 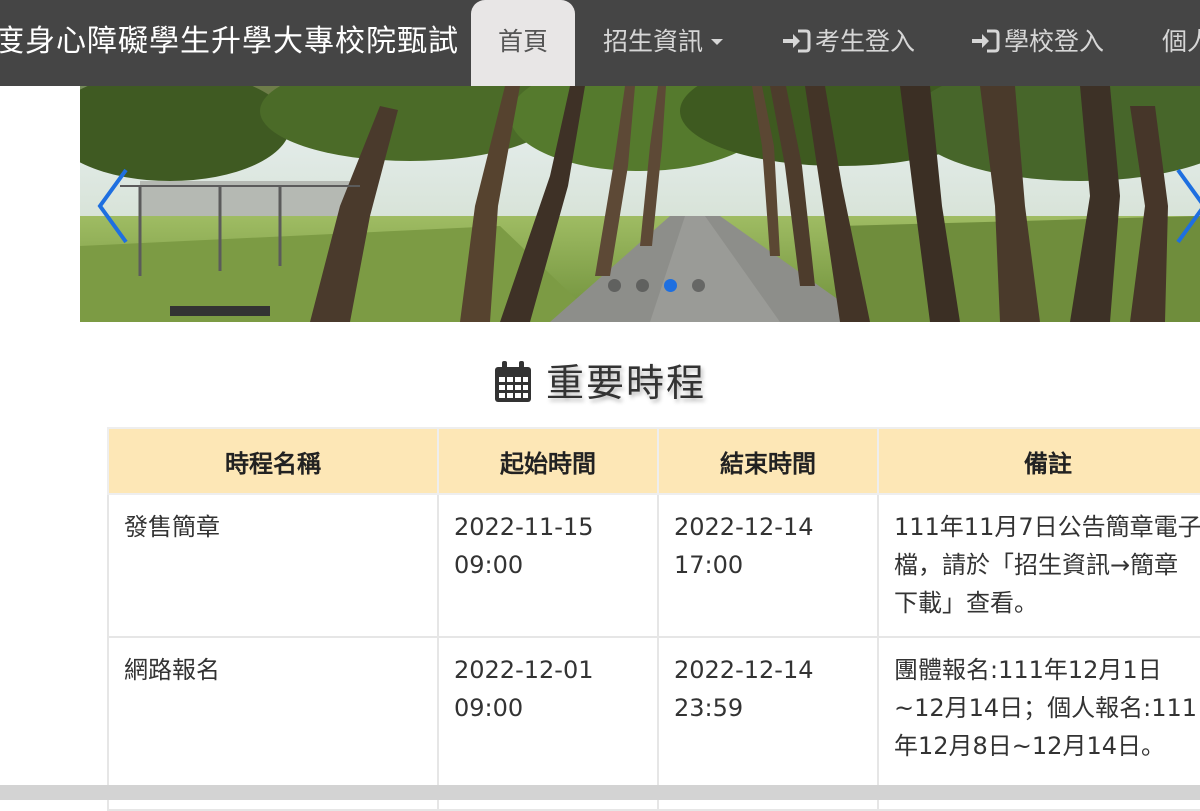 What do you see at coordinates (273, 565) in the screenshot?
I see `cell-name: 發售簡章` at bounding box center [273, 565].